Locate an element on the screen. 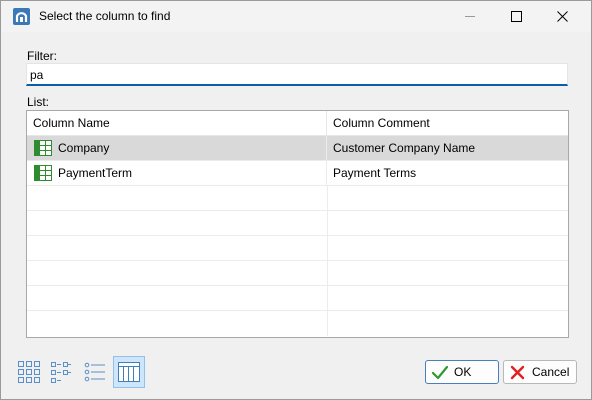 The width and height of the screenshot is (592, 400). maximize-icon is located at coordinates (516, 16).